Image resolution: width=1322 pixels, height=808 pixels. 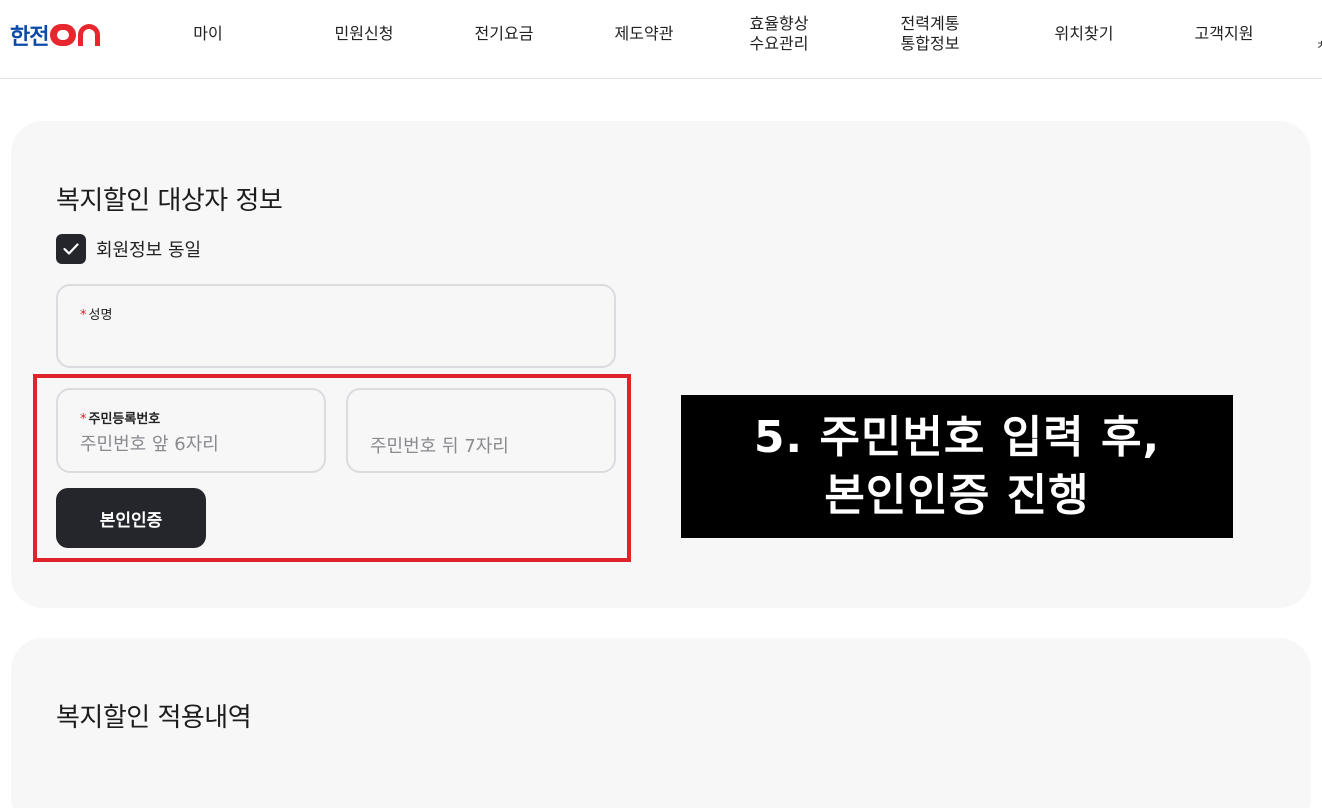 I want to click on nav-terms: 제도약관, so click(x=644, y=34).